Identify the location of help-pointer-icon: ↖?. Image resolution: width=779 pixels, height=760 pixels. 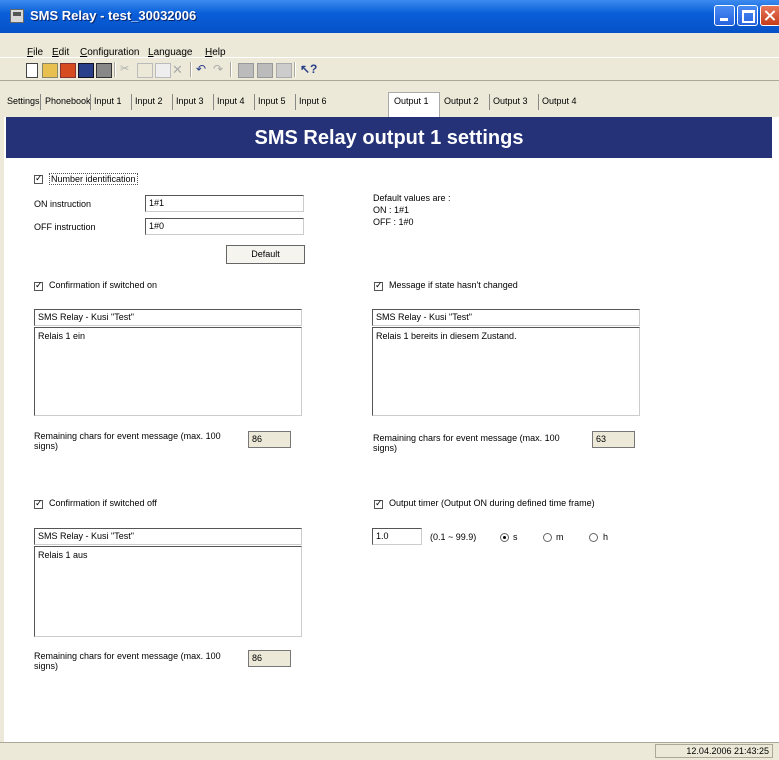
(308, 69).